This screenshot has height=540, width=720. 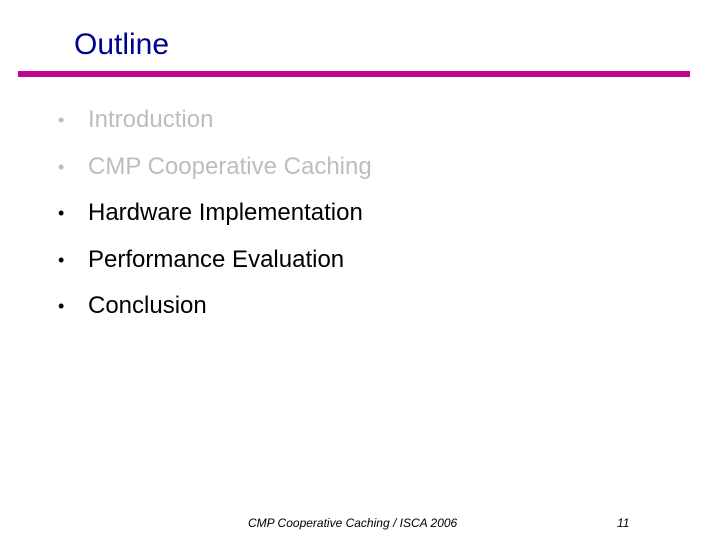 What do you see at coordinates (215, 306) in the screenshot?
I see `outline-item-conclusion: • Conclusion` at bounding box center [215, 306].